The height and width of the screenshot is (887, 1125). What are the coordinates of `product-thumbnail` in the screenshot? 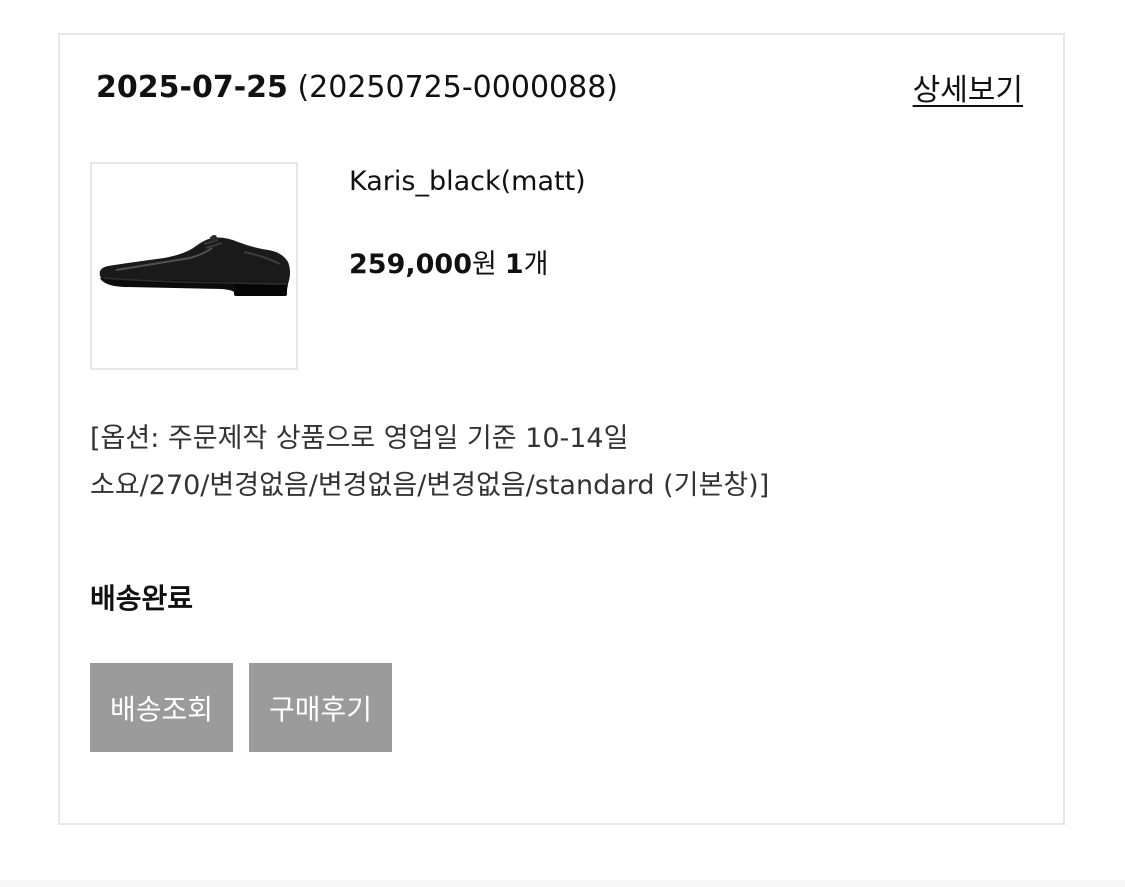 It's located at (194, 266).